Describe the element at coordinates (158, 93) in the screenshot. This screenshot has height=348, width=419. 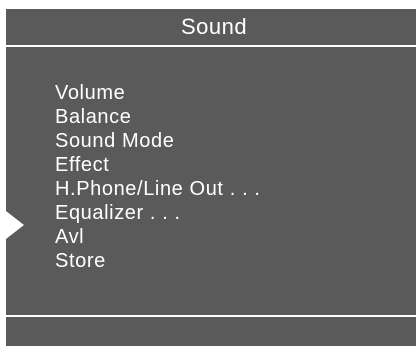
I see `menu-item-volume: Volume` at that location.